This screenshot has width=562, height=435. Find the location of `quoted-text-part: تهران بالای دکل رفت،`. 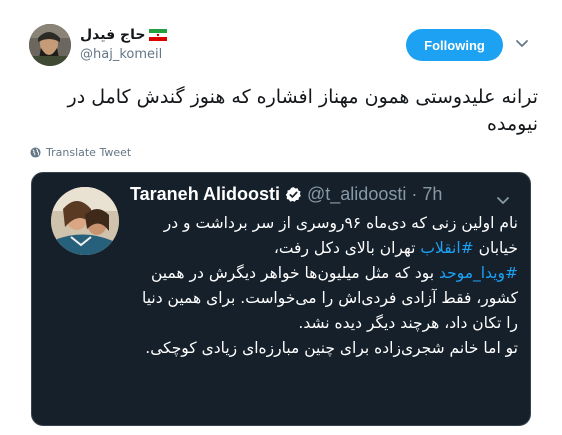

quoted-text-part: تهران بالای دکل رفت، is located at coordinates (347, 248).